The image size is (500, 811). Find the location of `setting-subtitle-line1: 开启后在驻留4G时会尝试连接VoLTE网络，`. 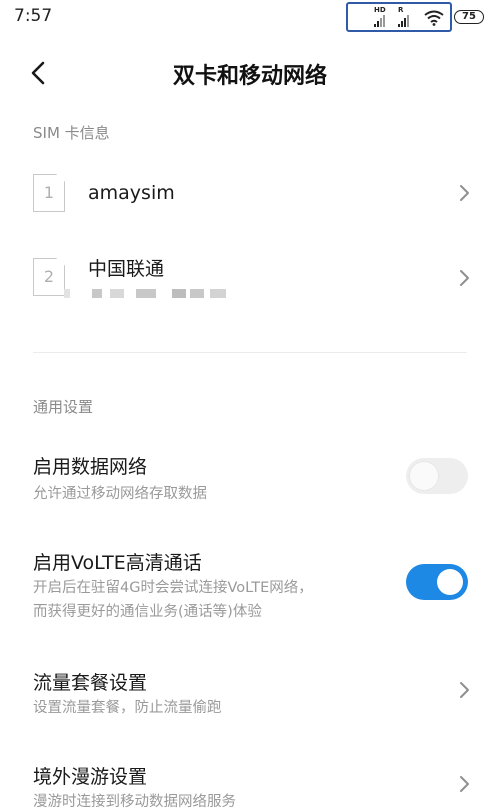

setting-subtitle-line1: 开启后在驻留4G时会尝试连接VoLTE网络， is located at coordinates (173, 588).